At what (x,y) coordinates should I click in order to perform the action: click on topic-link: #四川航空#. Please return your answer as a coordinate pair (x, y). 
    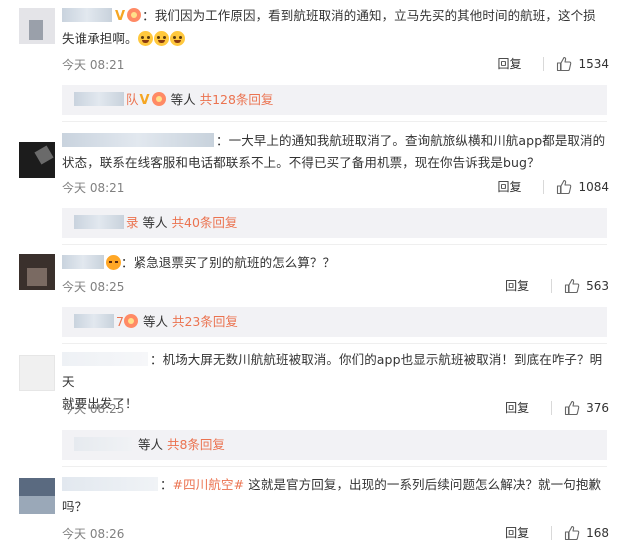
    Looking at the image, I should click on (209, 484).